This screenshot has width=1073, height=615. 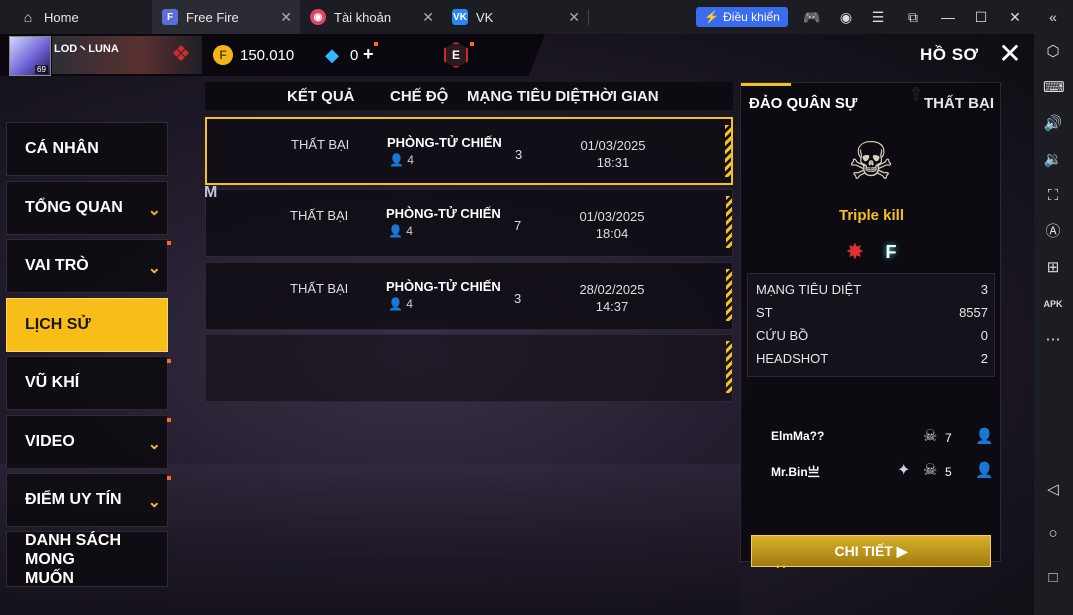 What do you see at coordinates (1053, 160) in the screenshot?
I see `volume-down-icon: 🔉` at bounding box center [1053, 160].